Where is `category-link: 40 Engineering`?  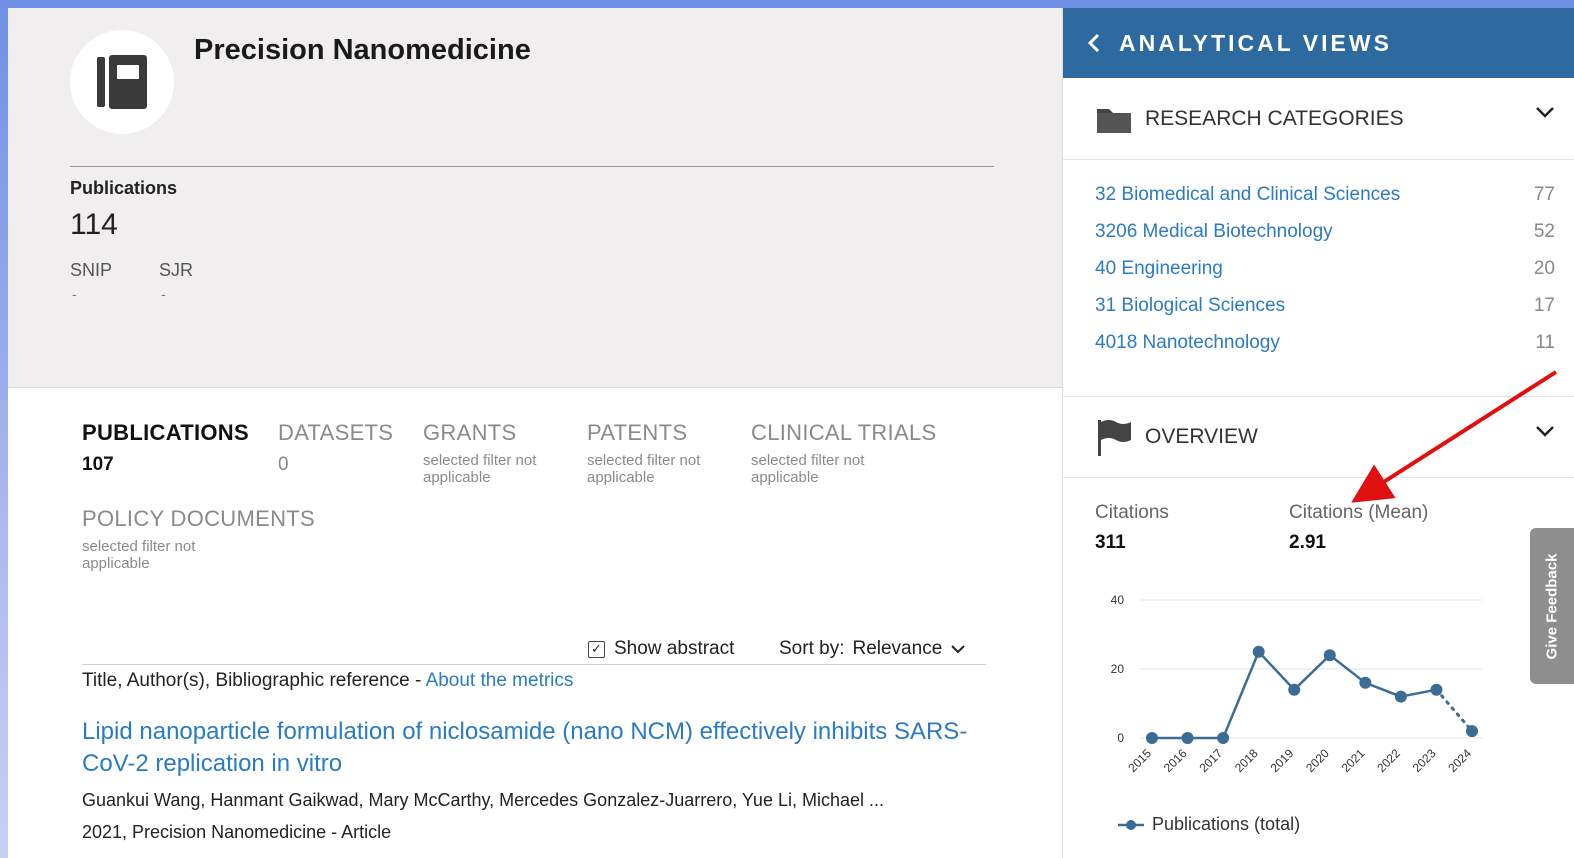
category-link: 40 Engineering is located at coordinates (1159, 268).